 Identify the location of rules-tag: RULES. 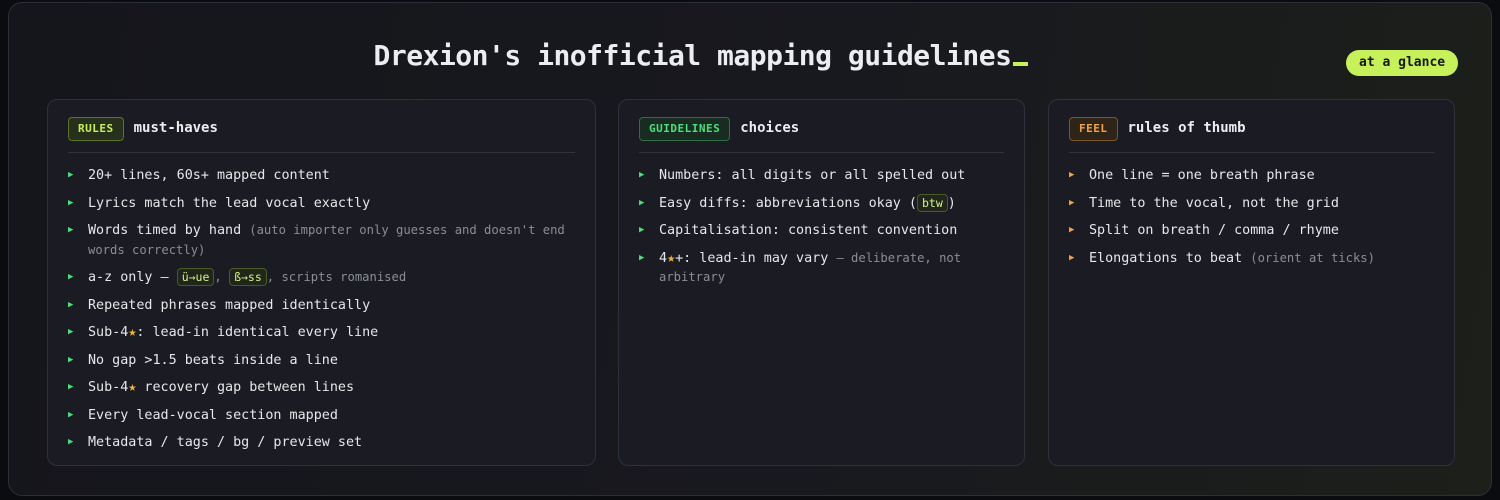
(96, 129).